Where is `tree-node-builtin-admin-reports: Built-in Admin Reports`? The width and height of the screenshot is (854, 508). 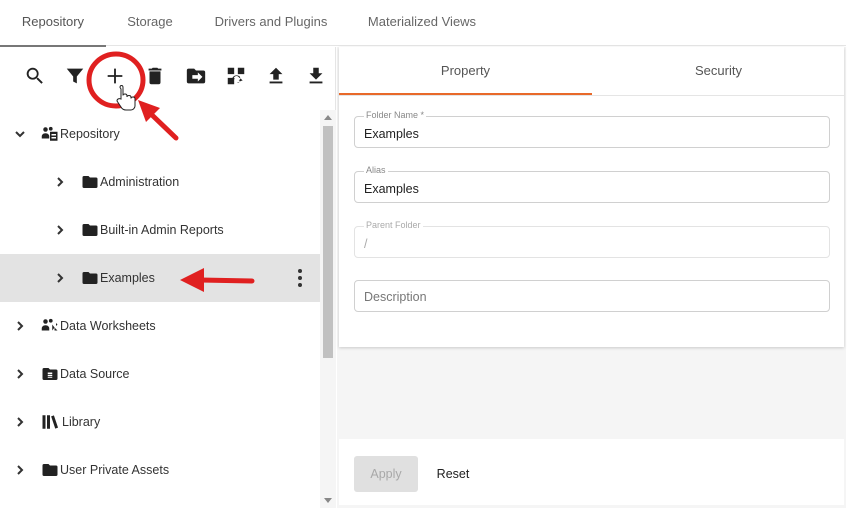
tree-node-builtin-admin-reports: Built-in Admin Reports is located at coordinates (160, 230).